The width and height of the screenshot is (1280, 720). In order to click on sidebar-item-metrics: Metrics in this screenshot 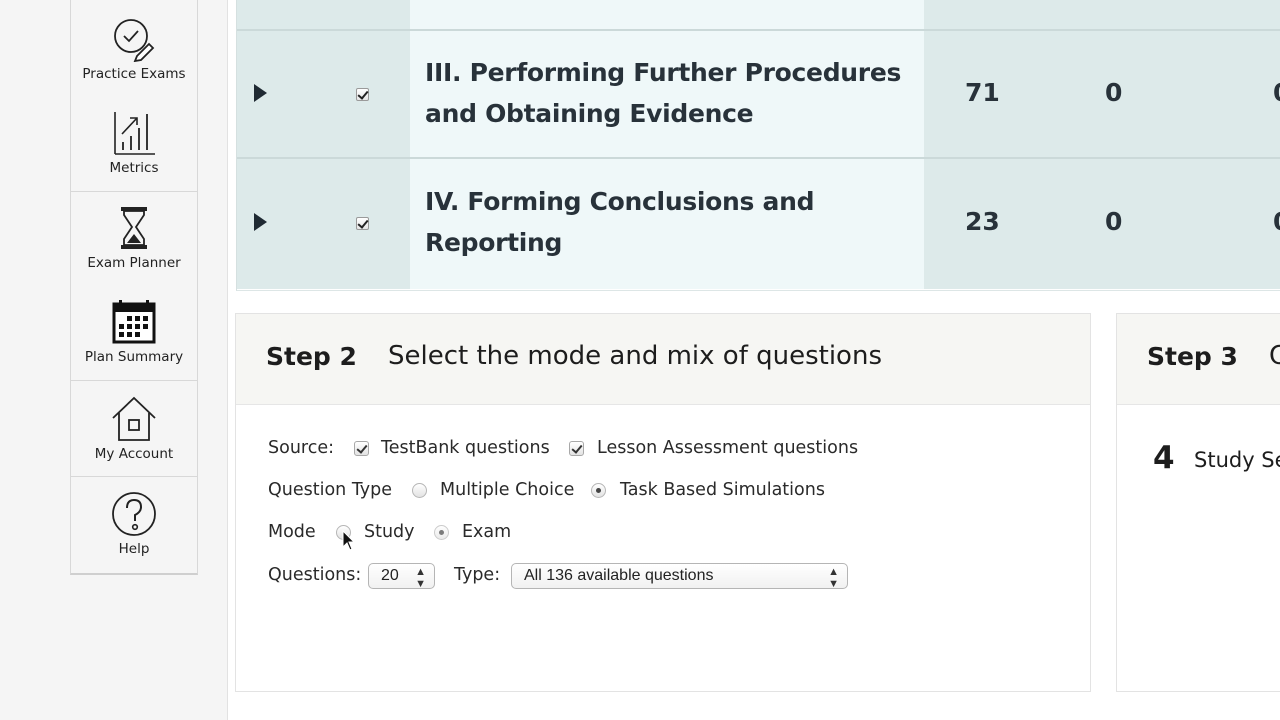, I will do `click(134, 143)`.